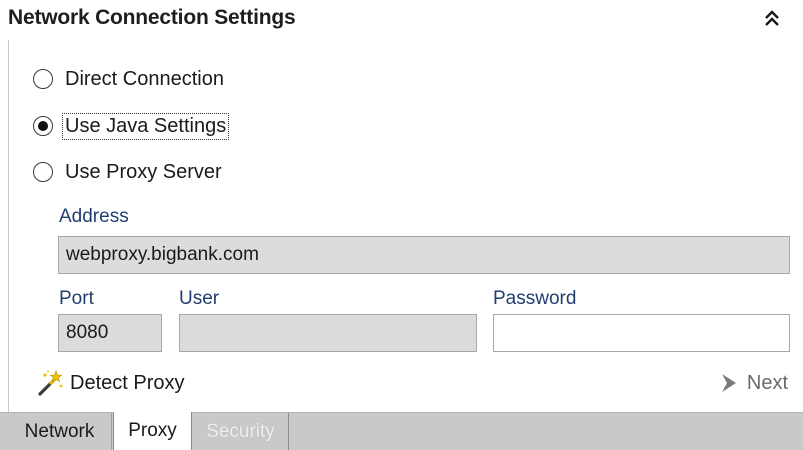  What do you see at coordinates (145, 126) in the screenshot?
I see `radio-label: Use Java Settings` at bounding box center [145, 126].